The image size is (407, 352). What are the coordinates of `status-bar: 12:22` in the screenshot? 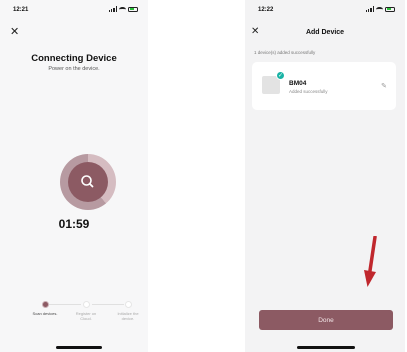 It's located at (325, 11).